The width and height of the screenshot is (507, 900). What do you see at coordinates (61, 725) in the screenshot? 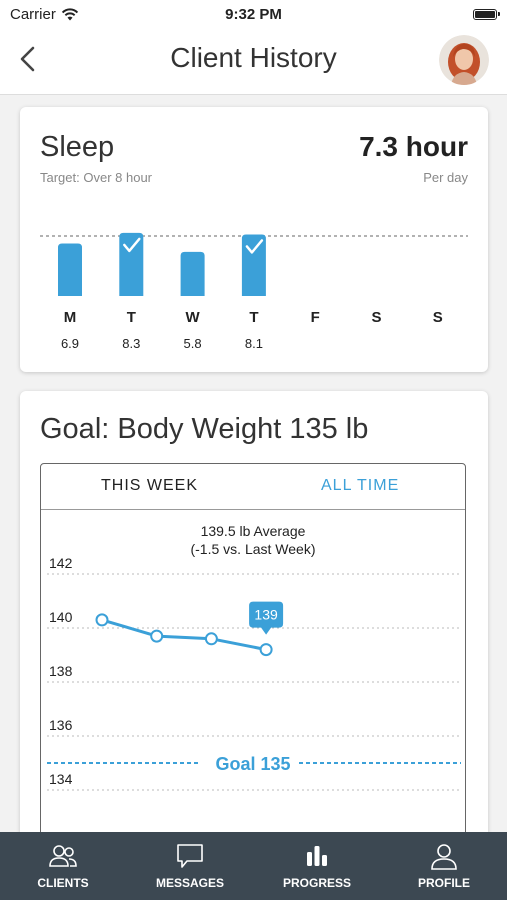
I see `y-tick-label: 136` at bounding box center [61, 725].